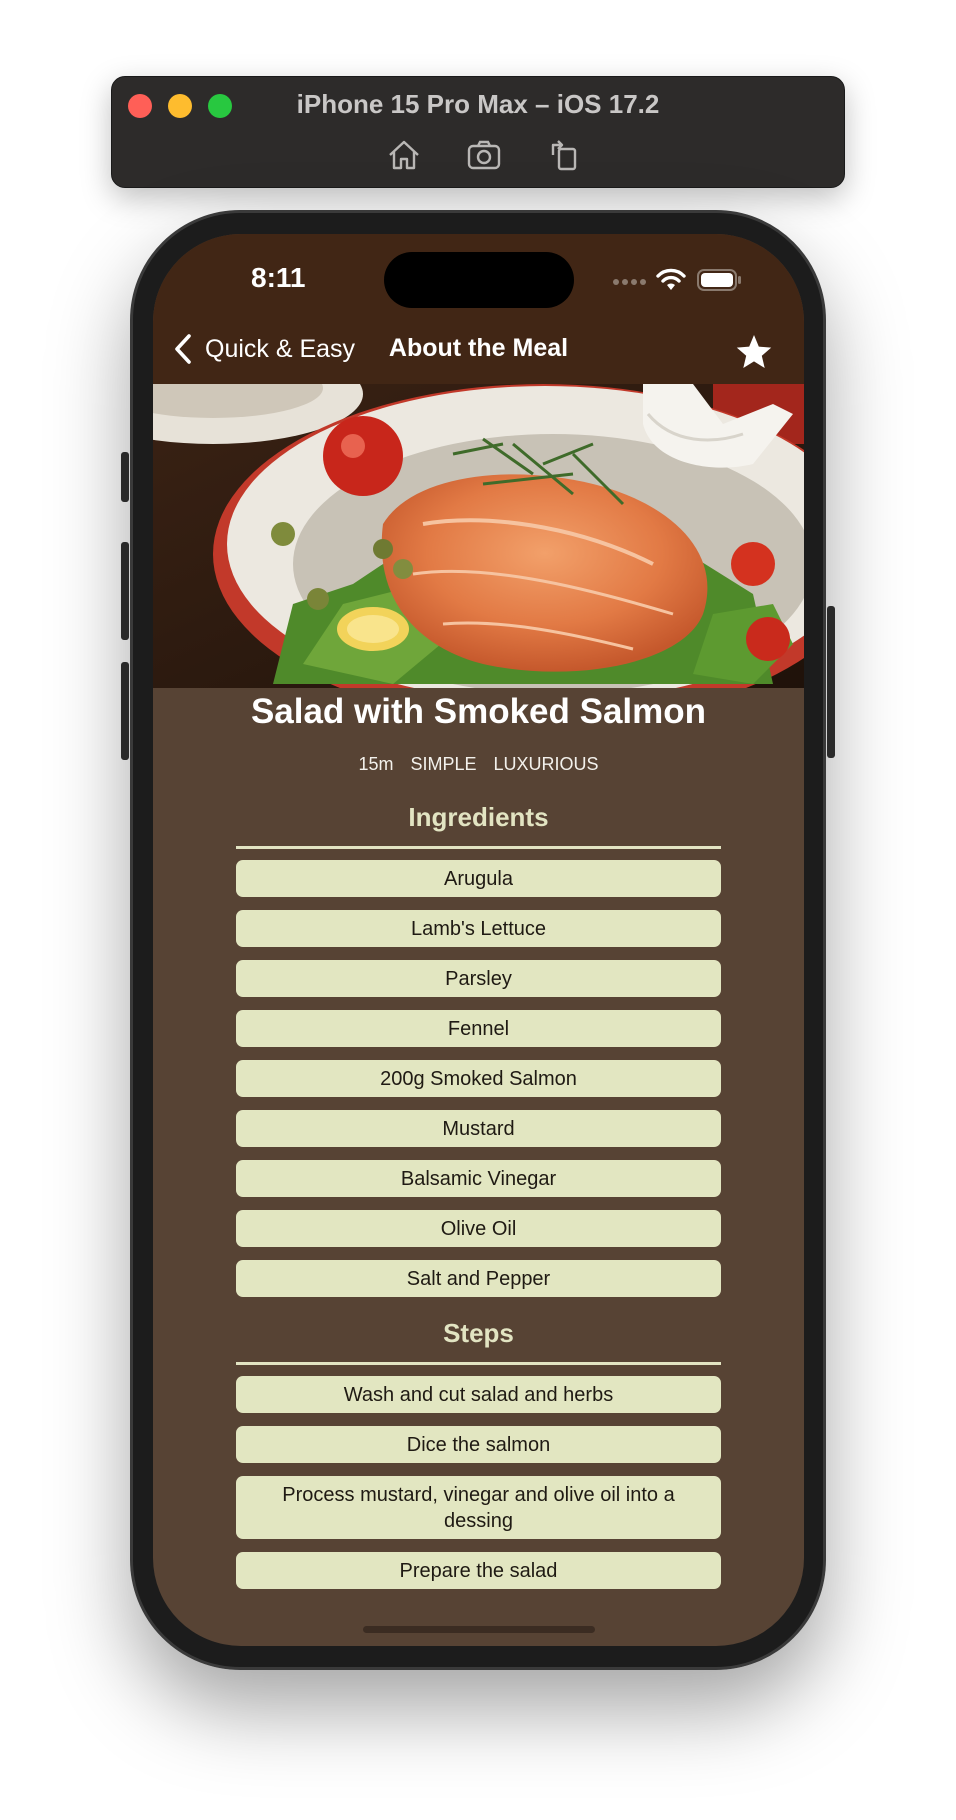  Describe the element at coordinates (376, 764) in the screenshot. I see `meal-duration: 15m` at that location.